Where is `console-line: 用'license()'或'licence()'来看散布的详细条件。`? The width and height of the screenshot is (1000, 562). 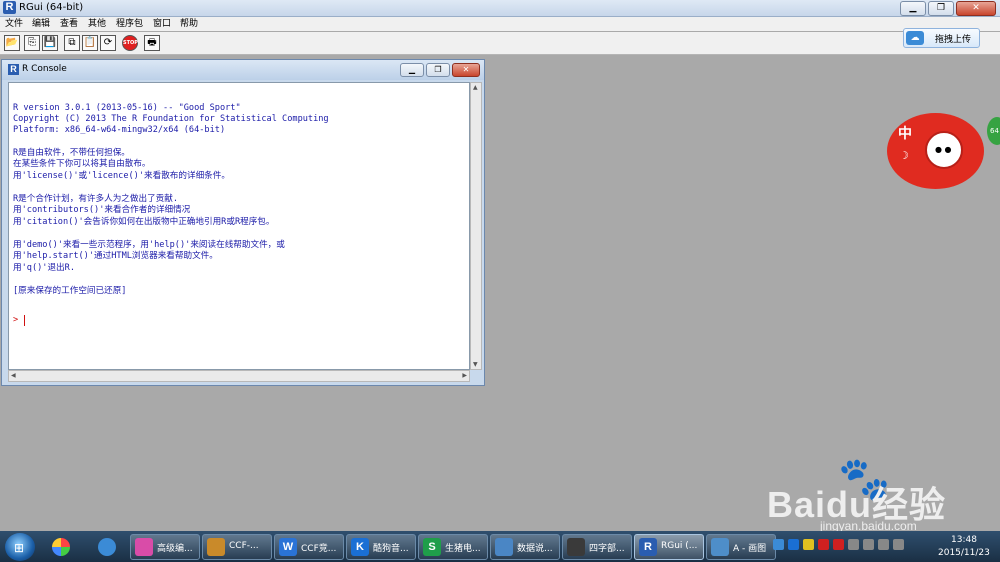 console-line: 用'license()'或'licence()'来看散布的详细条件。 is located at coordinates (121, 176).